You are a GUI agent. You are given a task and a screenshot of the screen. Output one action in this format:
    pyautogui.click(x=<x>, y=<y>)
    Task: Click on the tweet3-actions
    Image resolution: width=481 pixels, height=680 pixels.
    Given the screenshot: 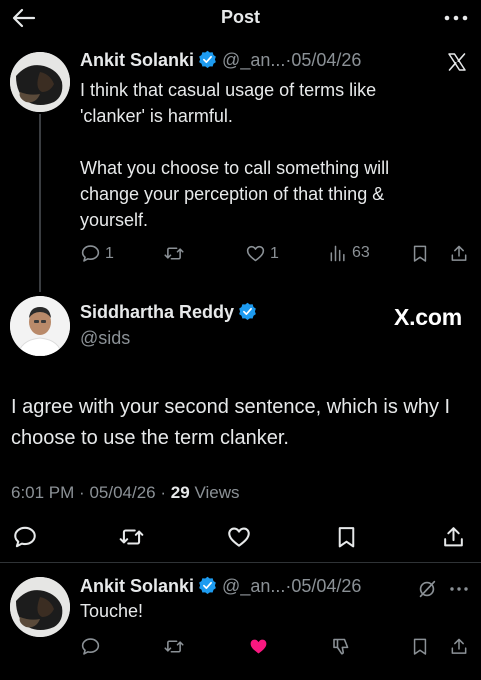 What is the action you would take?
    pyautogui.click(x=240, y=649)
    